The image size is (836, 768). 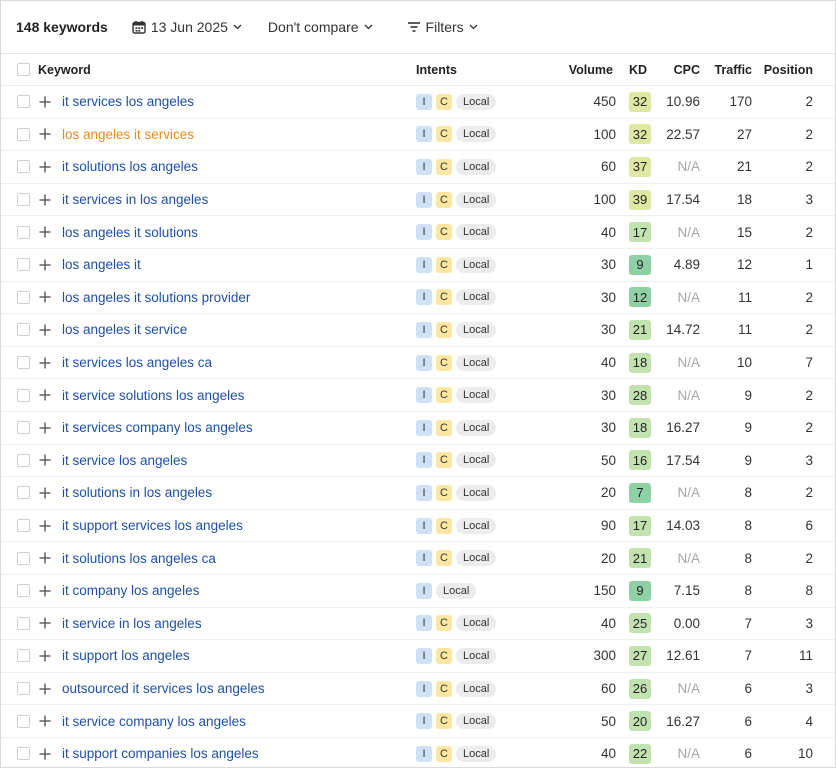 What do you see at coordinates (442, 27) in the screenshot?
I see `filters-button: Filters` at bounding box center [442, 27].